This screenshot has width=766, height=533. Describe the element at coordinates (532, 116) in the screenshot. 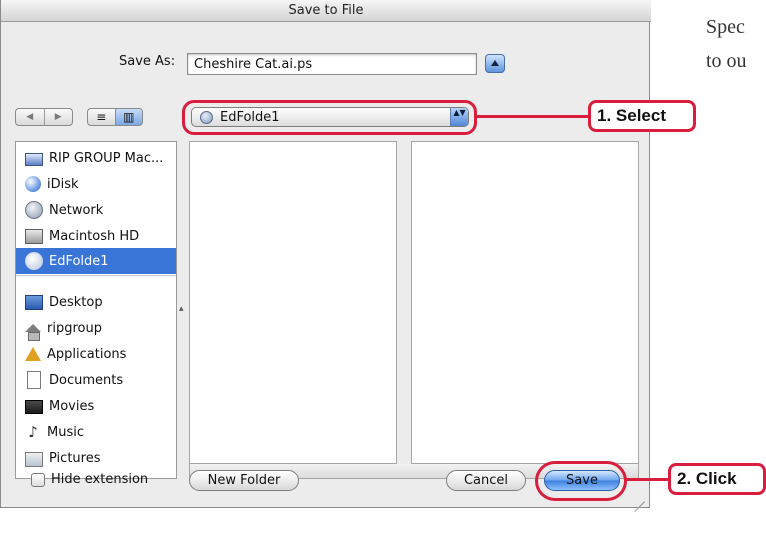

I see `select-callout-line` at that location.